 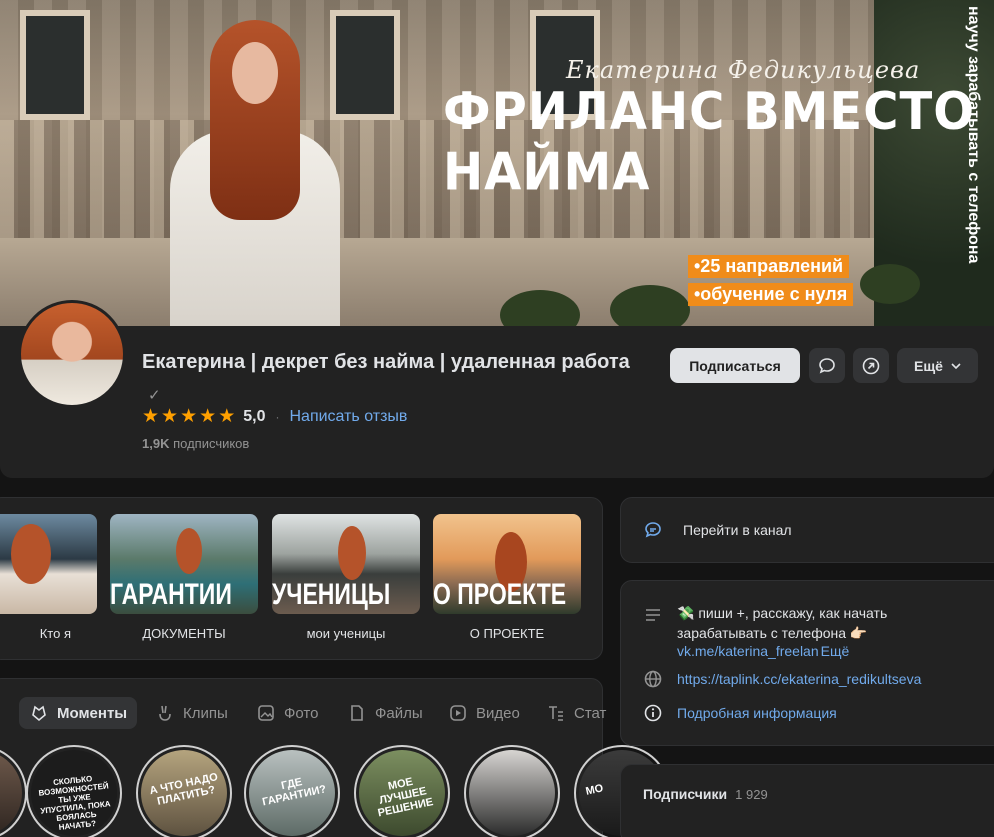 What do you see at coordinates (255, 173) in the screenshot?
I see `cover-portrait` at bounding box center [255, 173].